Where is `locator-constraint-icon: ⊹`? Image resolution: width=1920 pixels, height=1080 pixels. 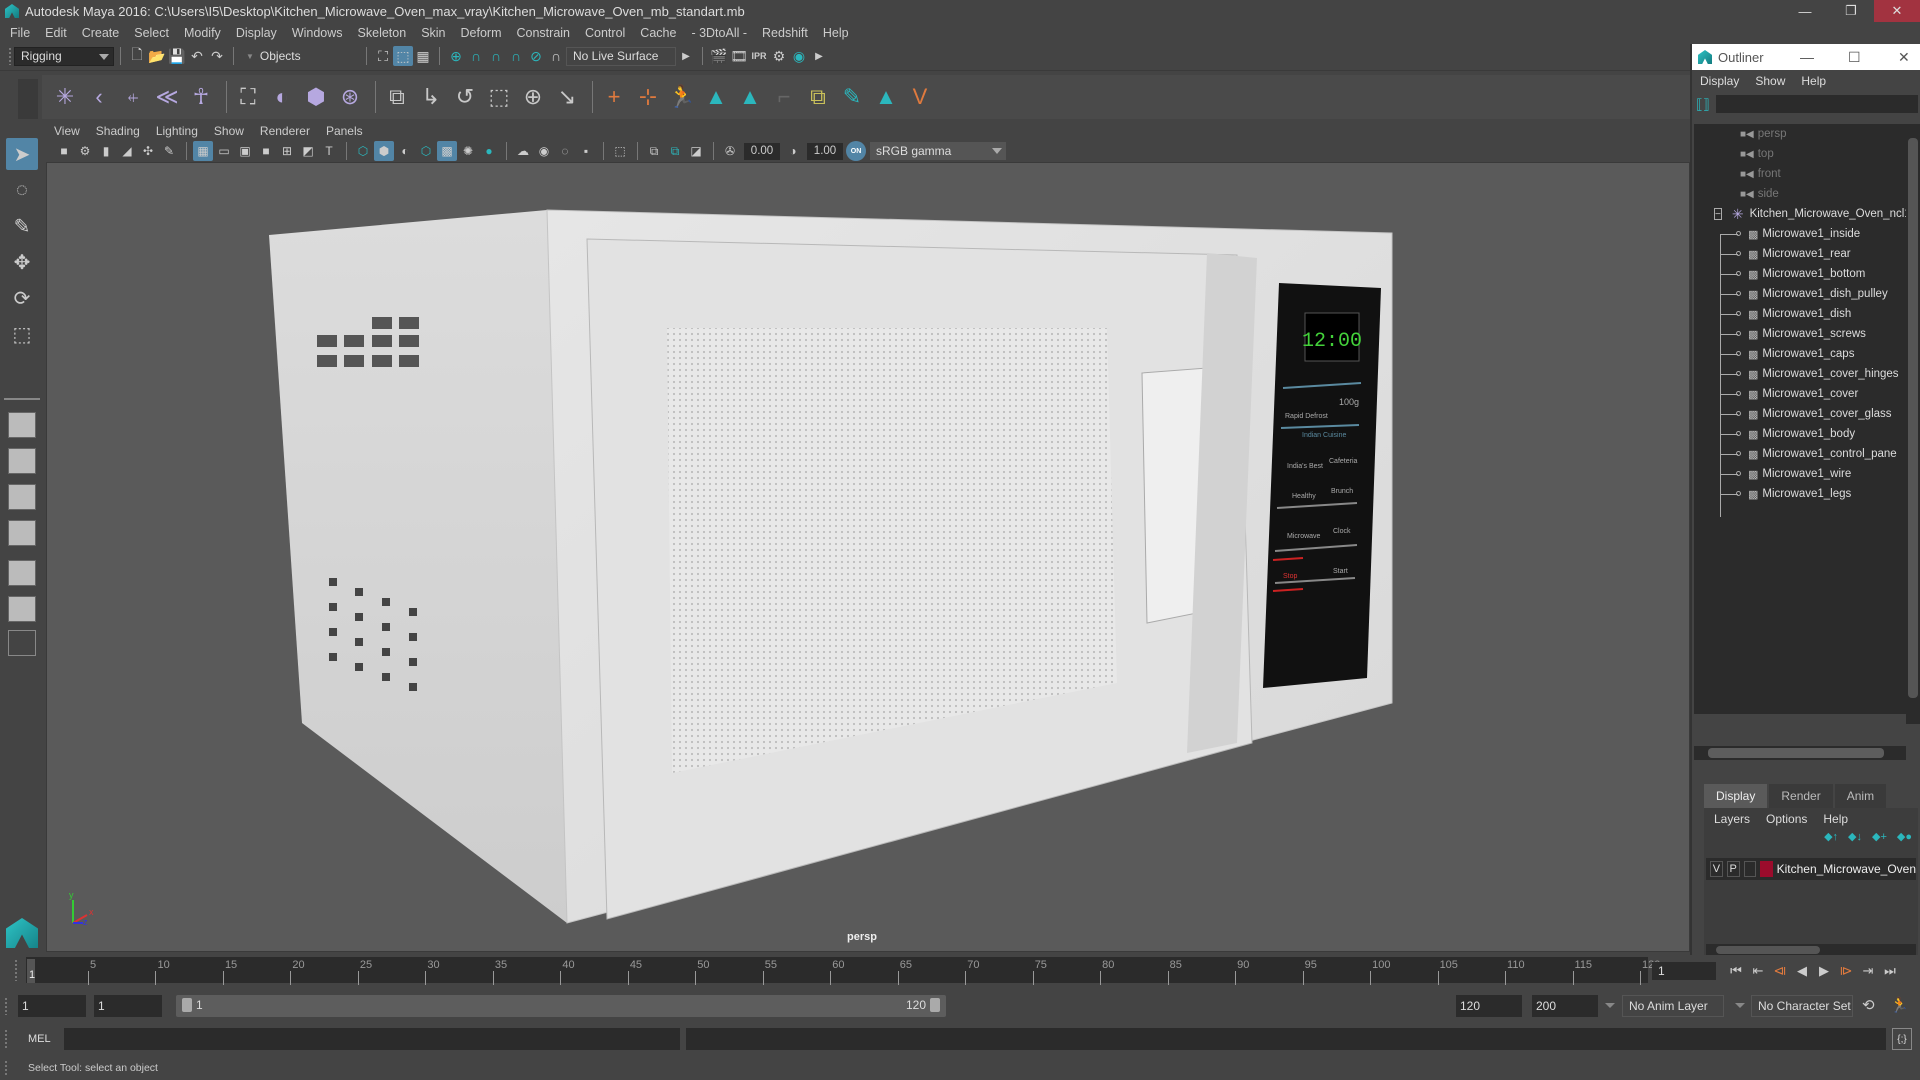 locator-constraint-icon: ⊹ is located at coordinates (648, 97).